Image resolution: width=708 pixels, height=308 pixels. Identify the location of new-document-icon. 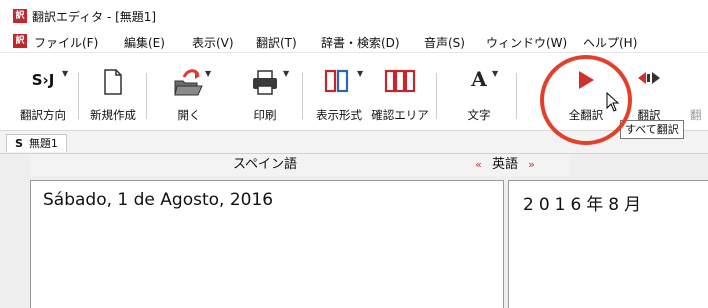
(113, 82).